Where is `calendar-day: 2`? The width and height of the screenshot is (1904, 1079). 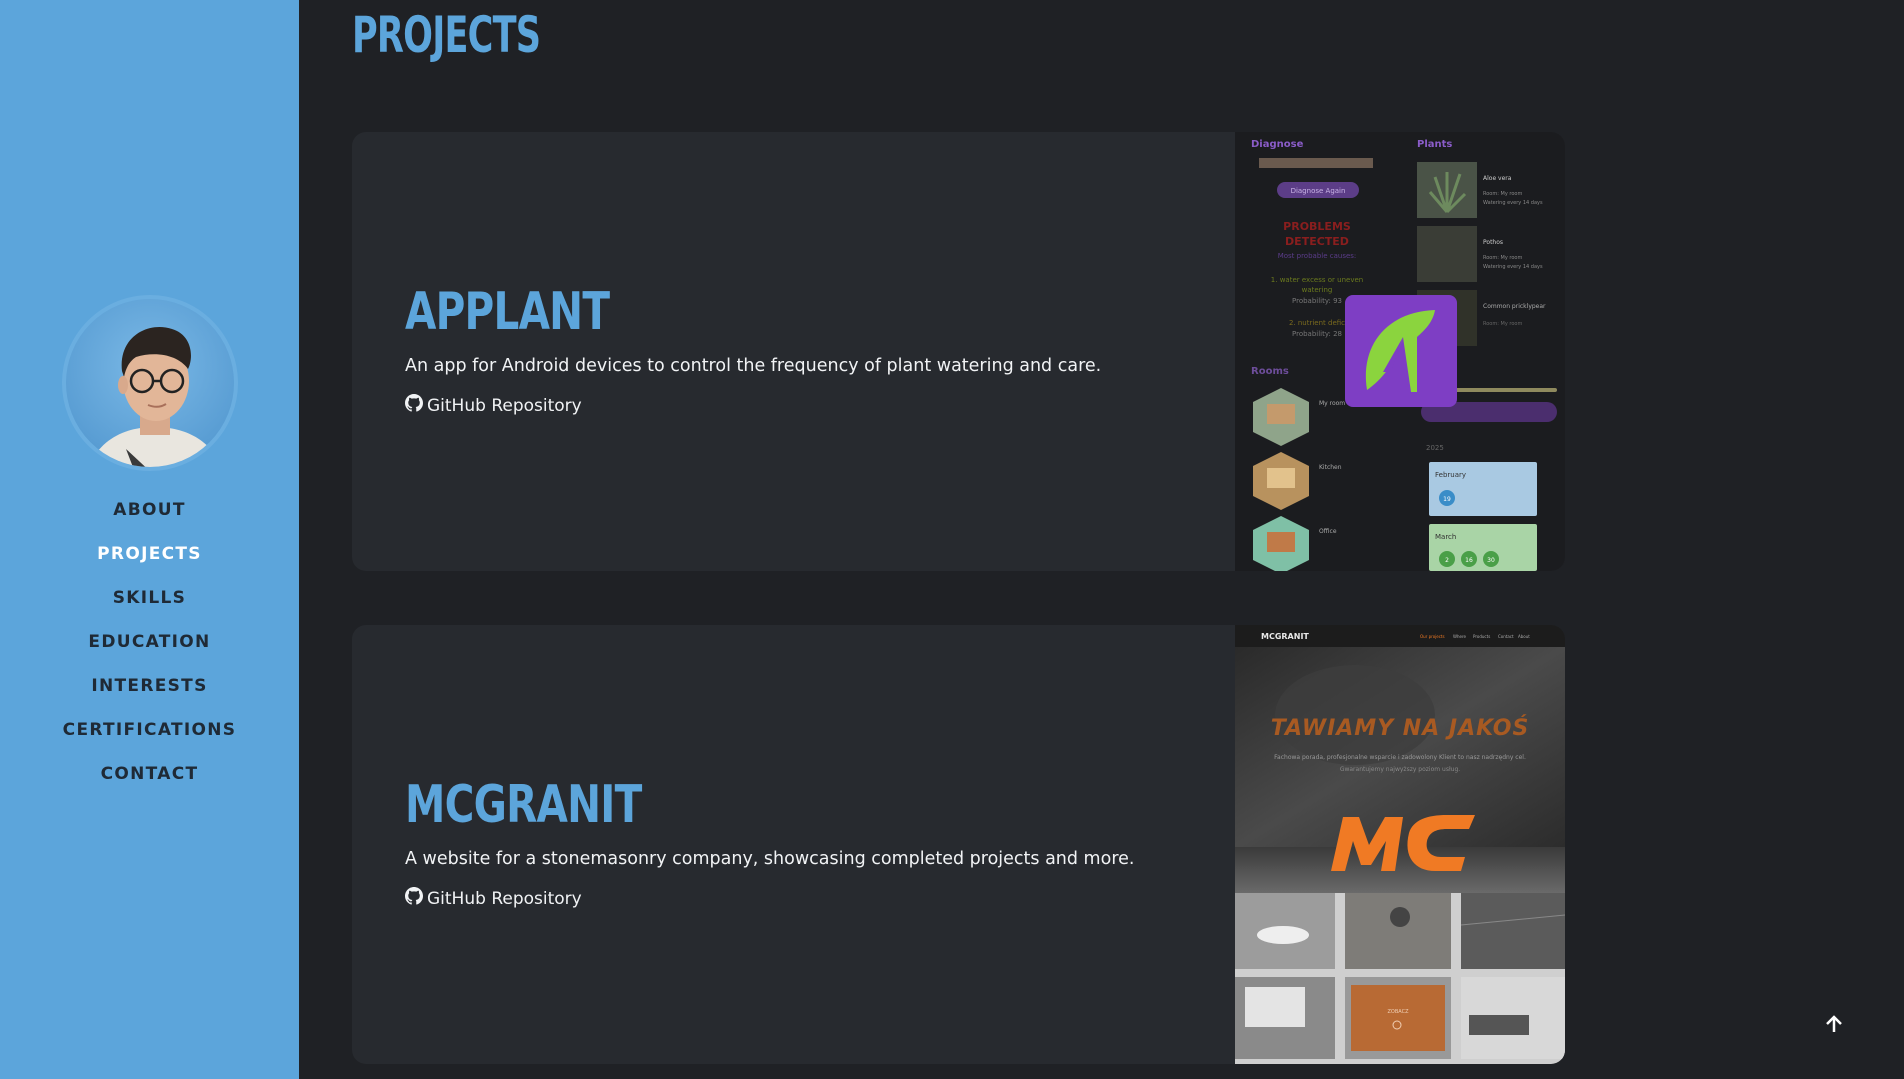
calendar-day: 2 is located at coordinates (1447, 560).